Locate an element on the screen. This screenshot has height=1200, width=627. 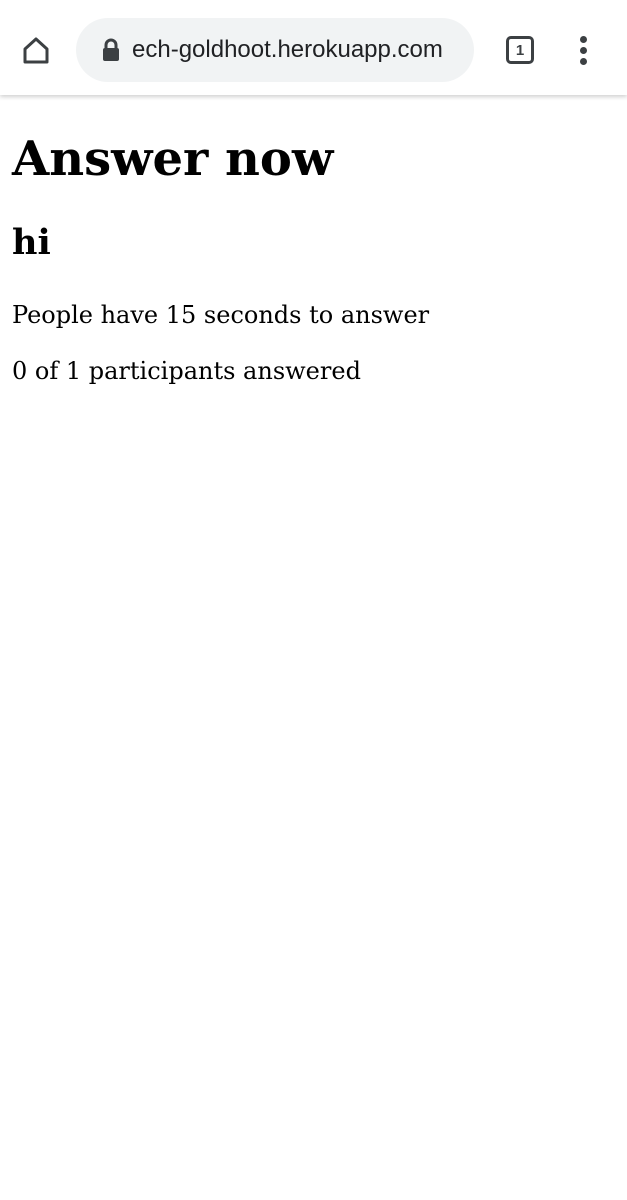
tab-switcher-icon: 1 is located at coordinates (520, 50).